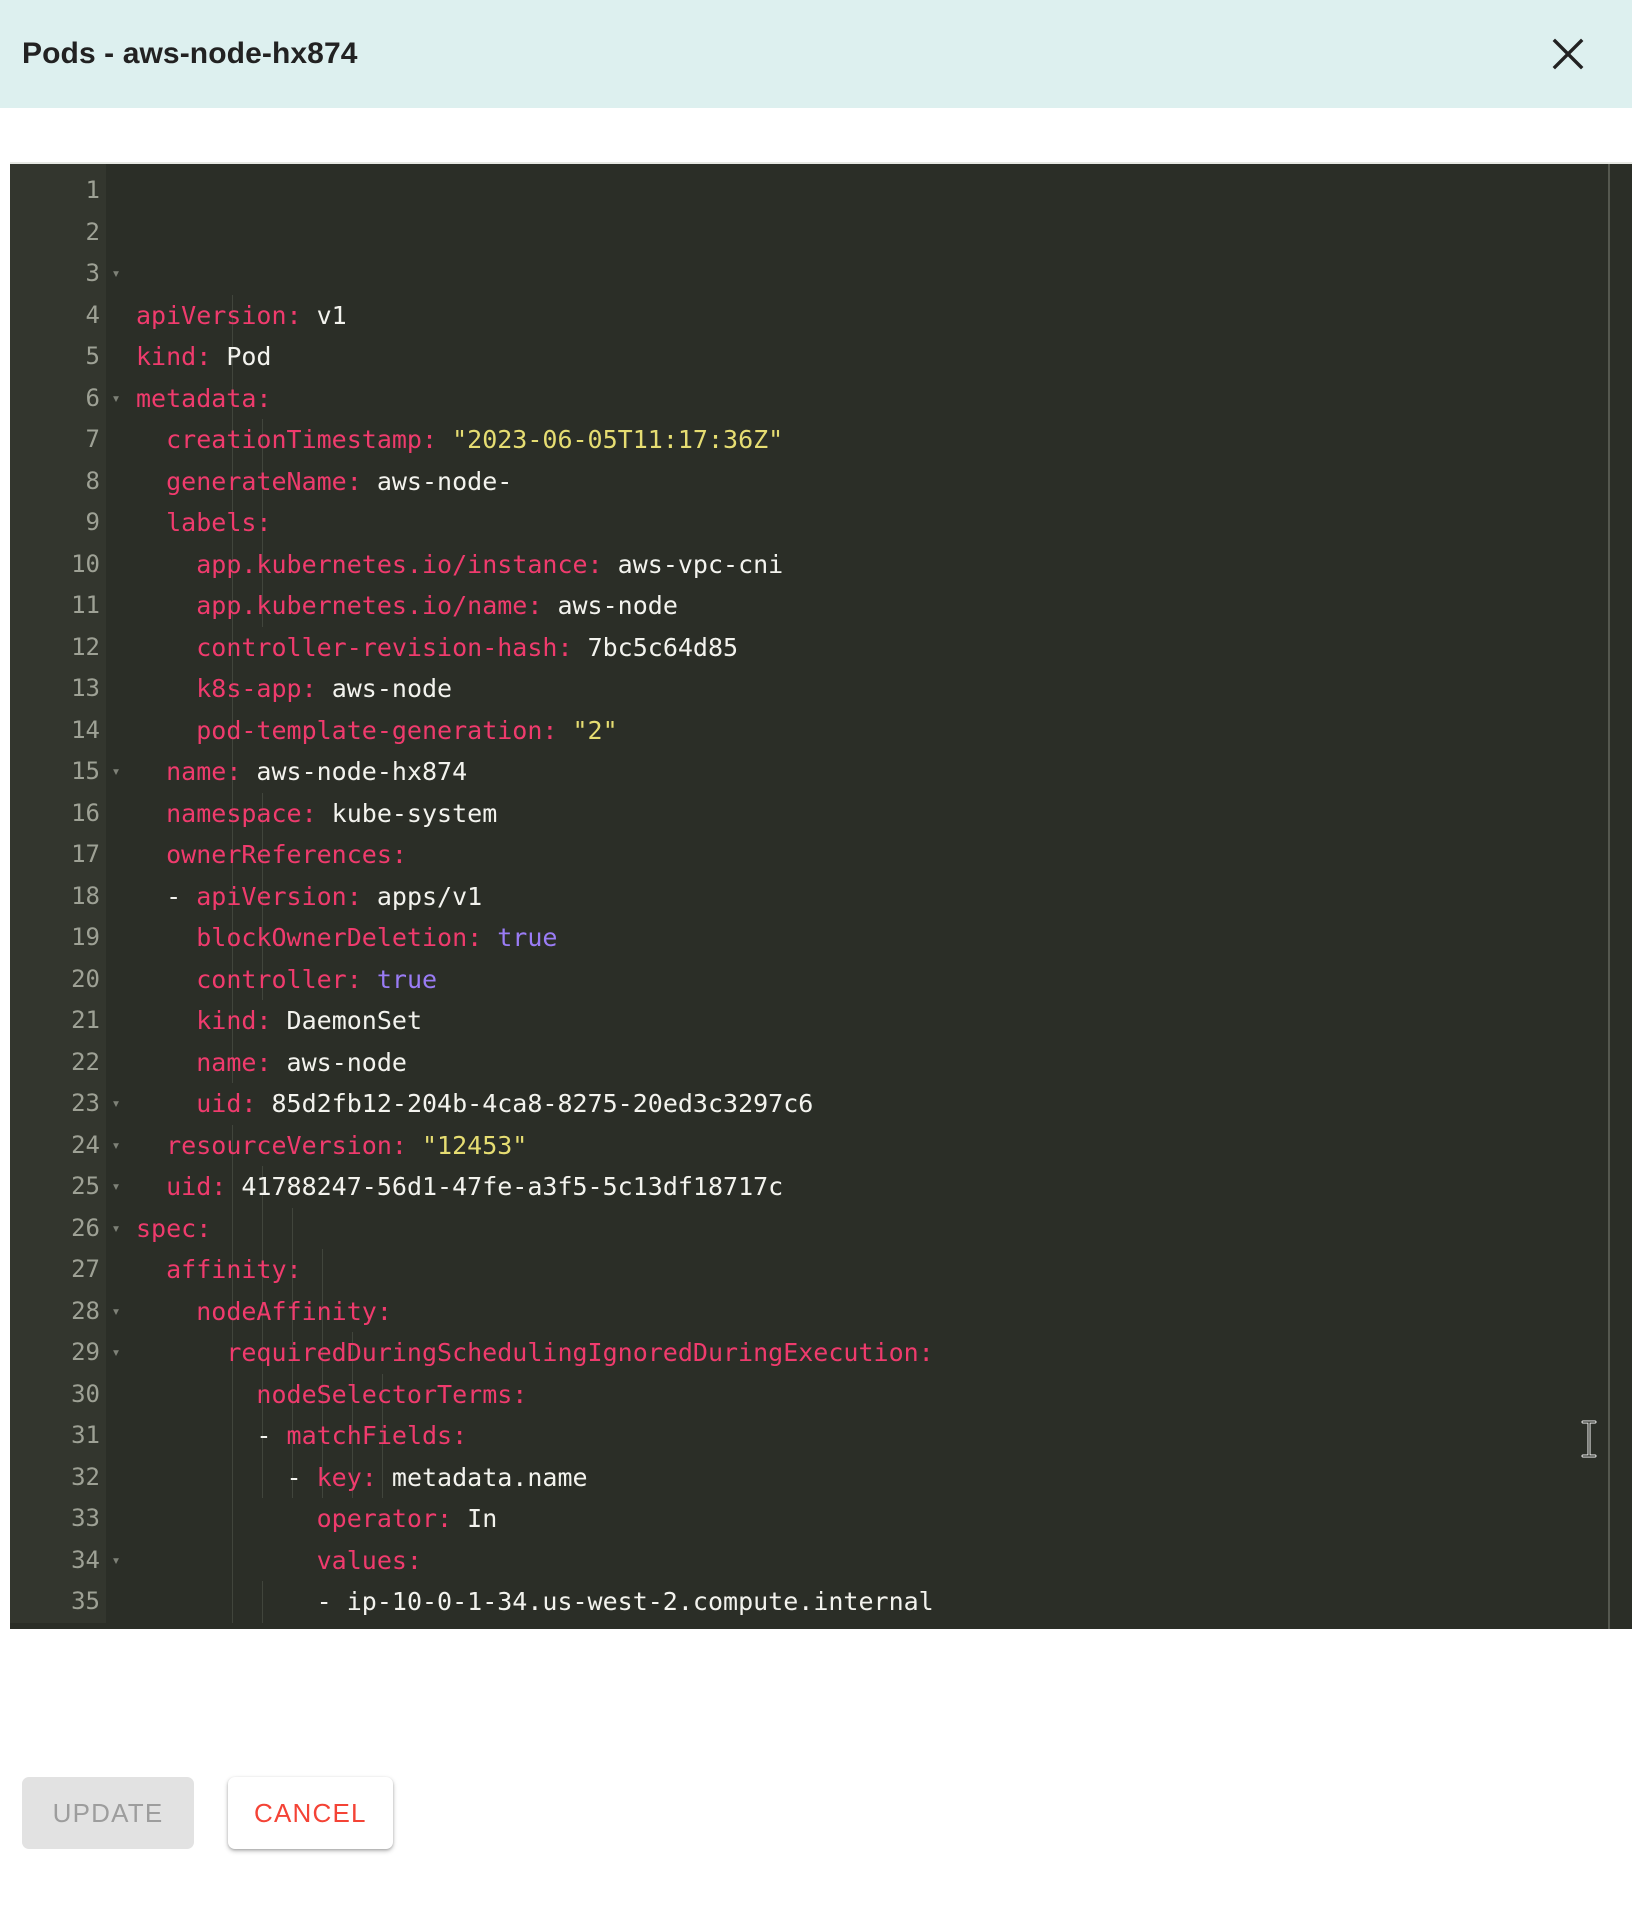 The image size is (1632, 1908). What do you see at coordinates (85, 729) in the screenshot?
I see `line-number: 14` at bounding box center [85, 729].